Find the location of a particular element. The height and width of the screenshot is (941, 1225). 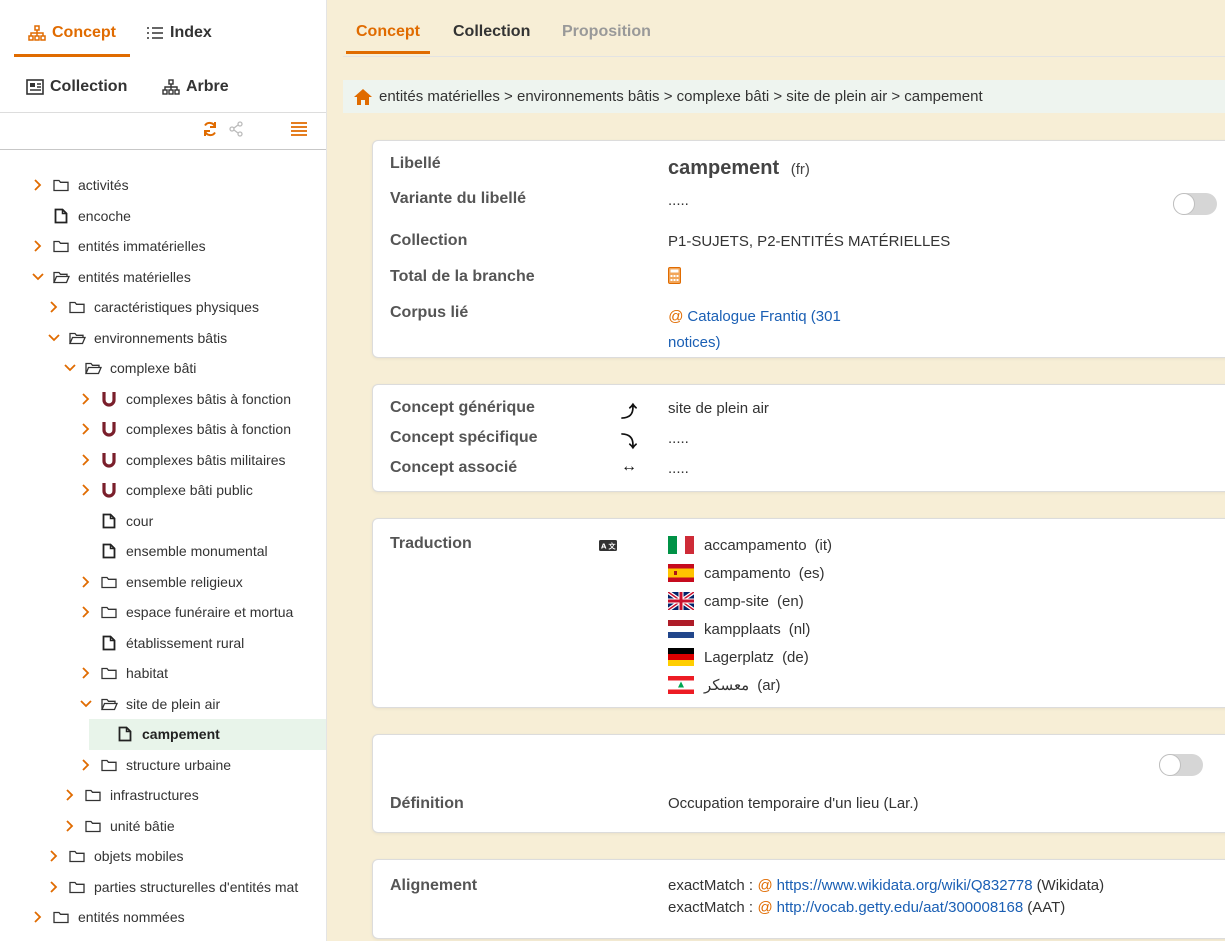

translation-lang: (de) is located at coordinates (795, 657).